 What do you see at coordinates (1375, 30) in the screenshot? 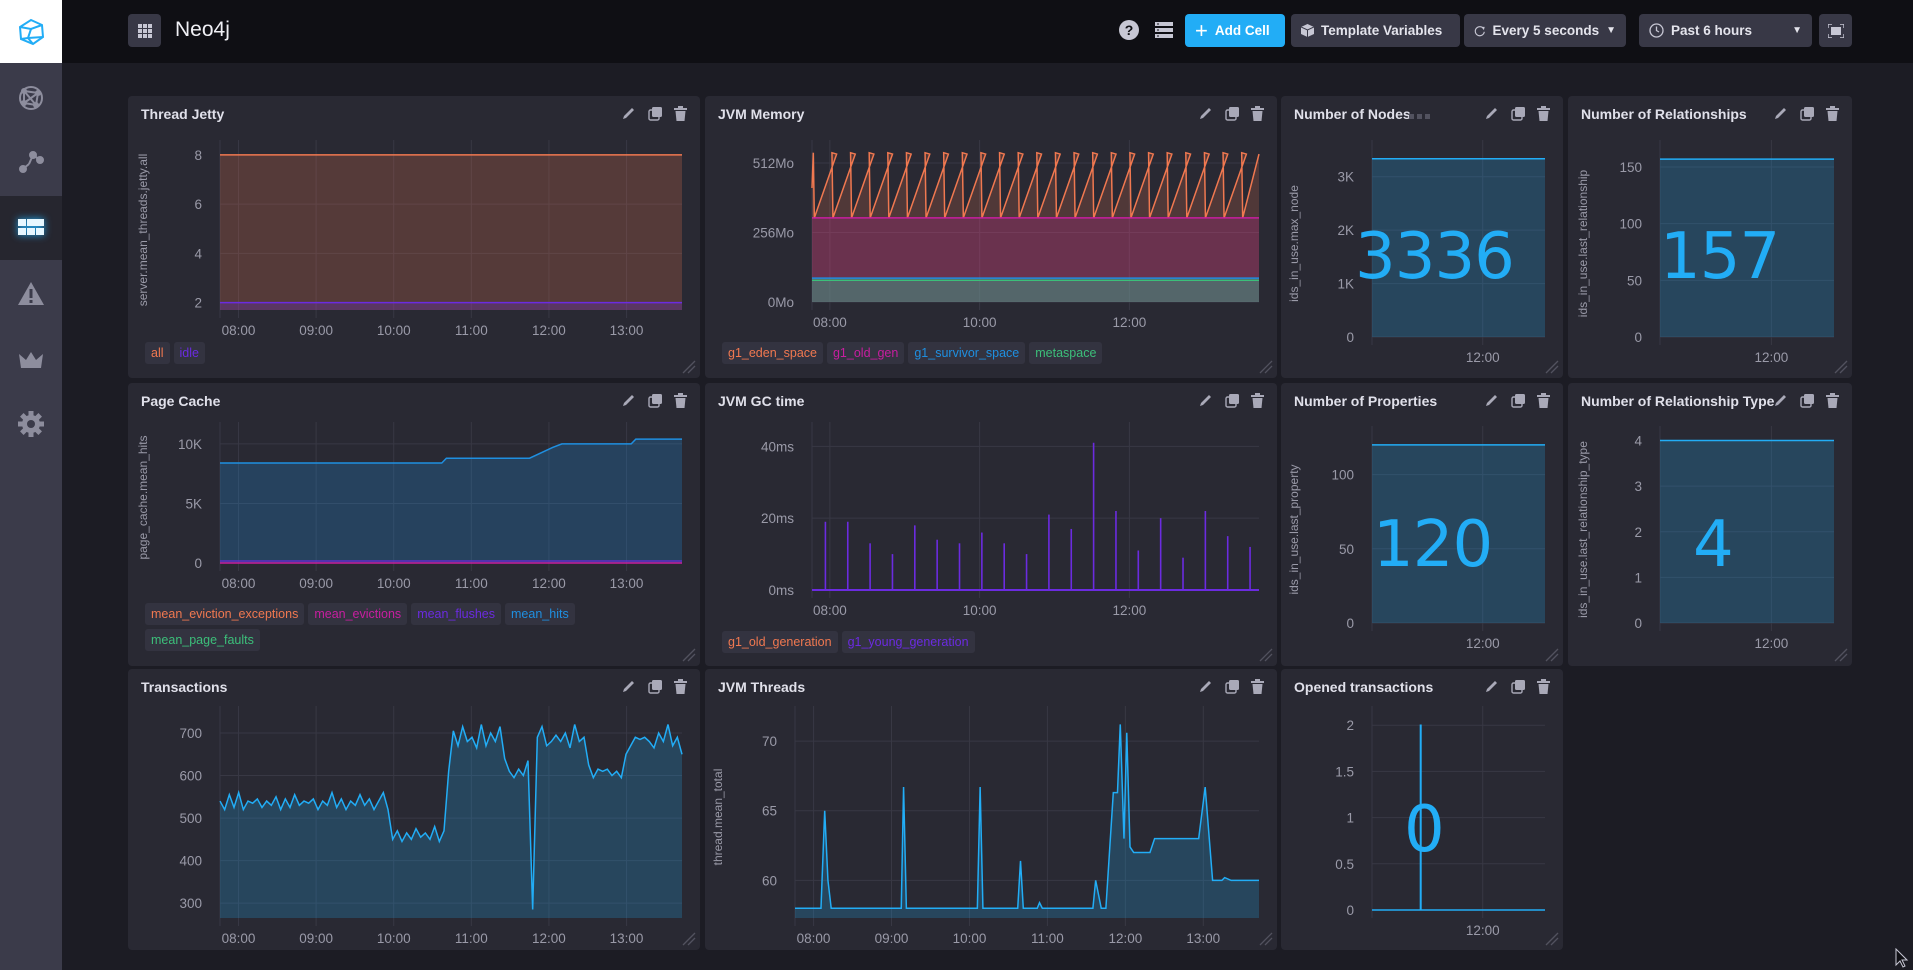
I see `template-variables-button: Template Variables` at bounding box center [1375, 30].